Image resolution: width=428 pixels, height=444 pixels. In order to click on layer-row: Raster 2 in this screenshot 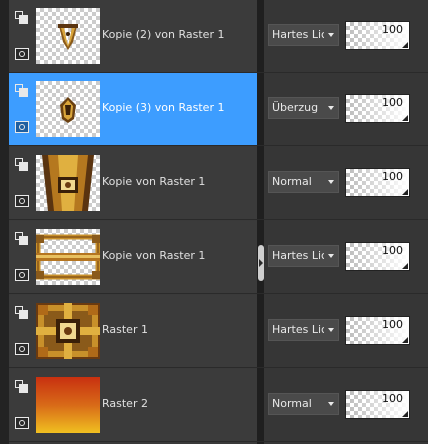, I will do `click(133, 405)`.